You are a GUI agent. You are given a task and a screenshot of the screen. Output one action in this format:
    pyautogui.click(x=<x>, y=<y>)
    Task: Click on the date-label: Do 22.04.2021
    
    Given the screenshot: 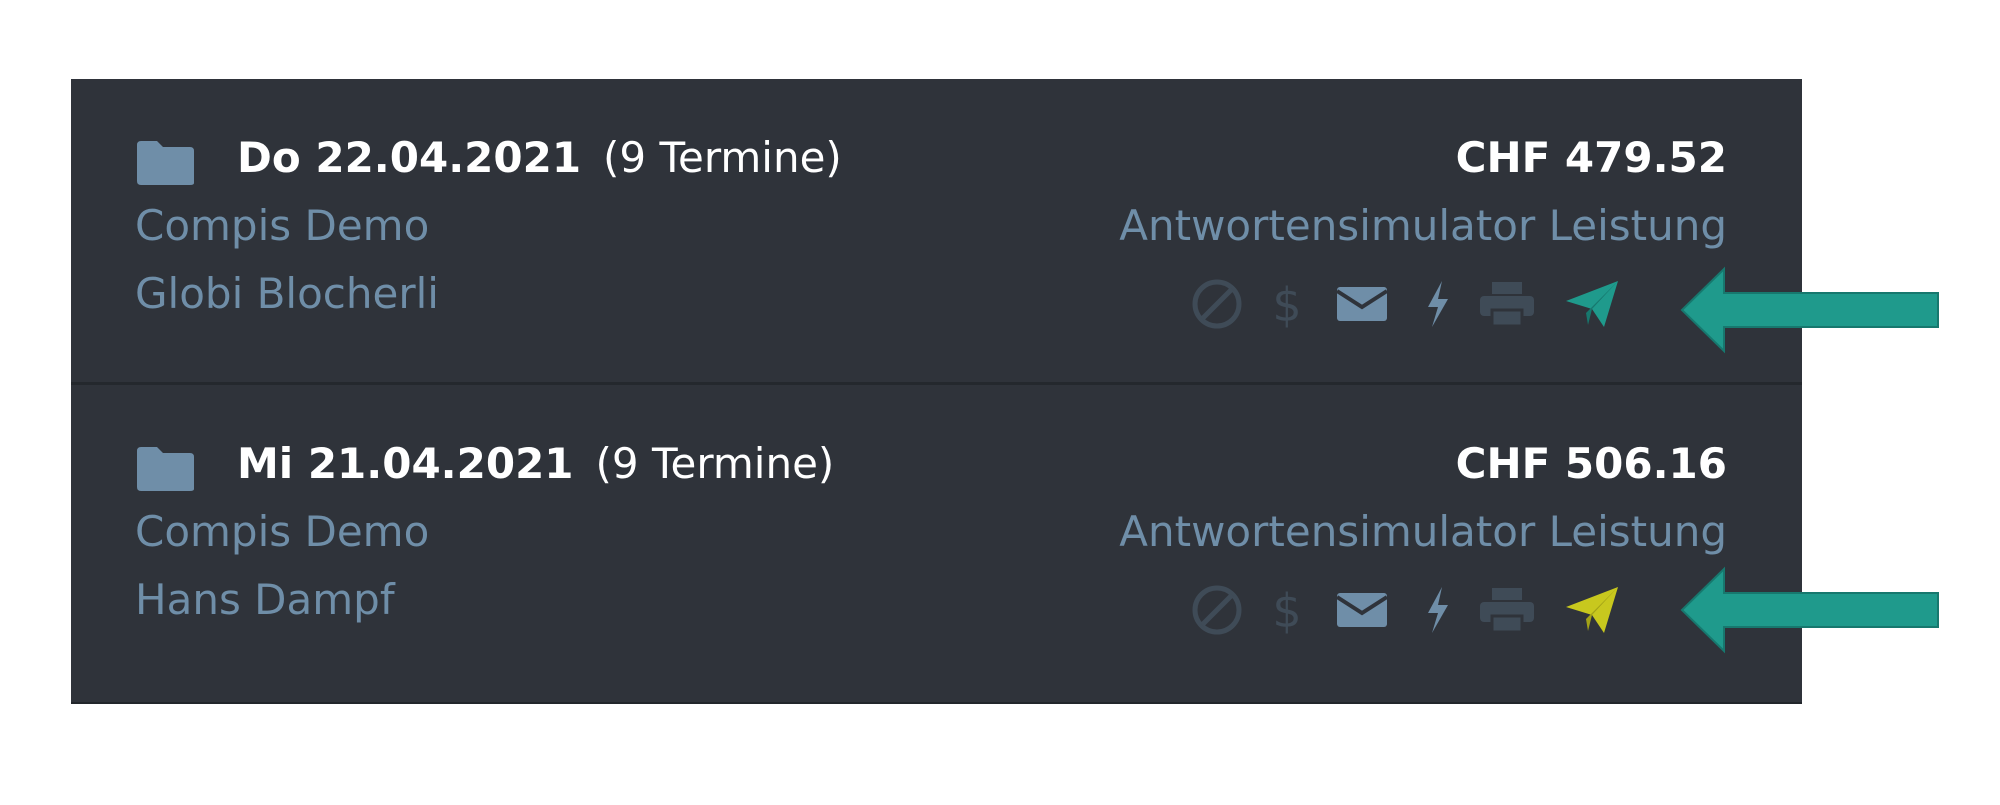 What is the action you would take?
    pyautogui.click(x=409, y=157)
    